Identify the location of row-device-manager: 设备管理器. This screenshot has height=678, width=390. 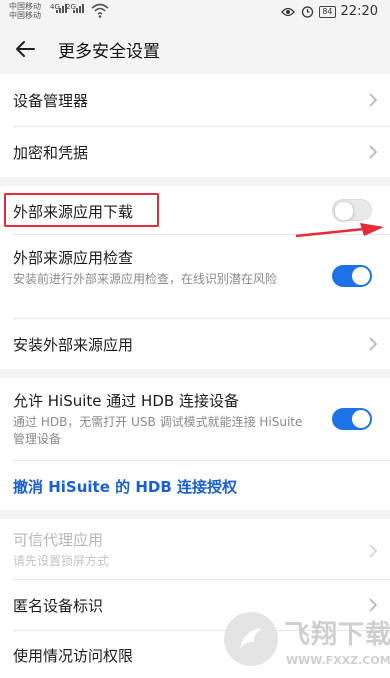
(195, 100).